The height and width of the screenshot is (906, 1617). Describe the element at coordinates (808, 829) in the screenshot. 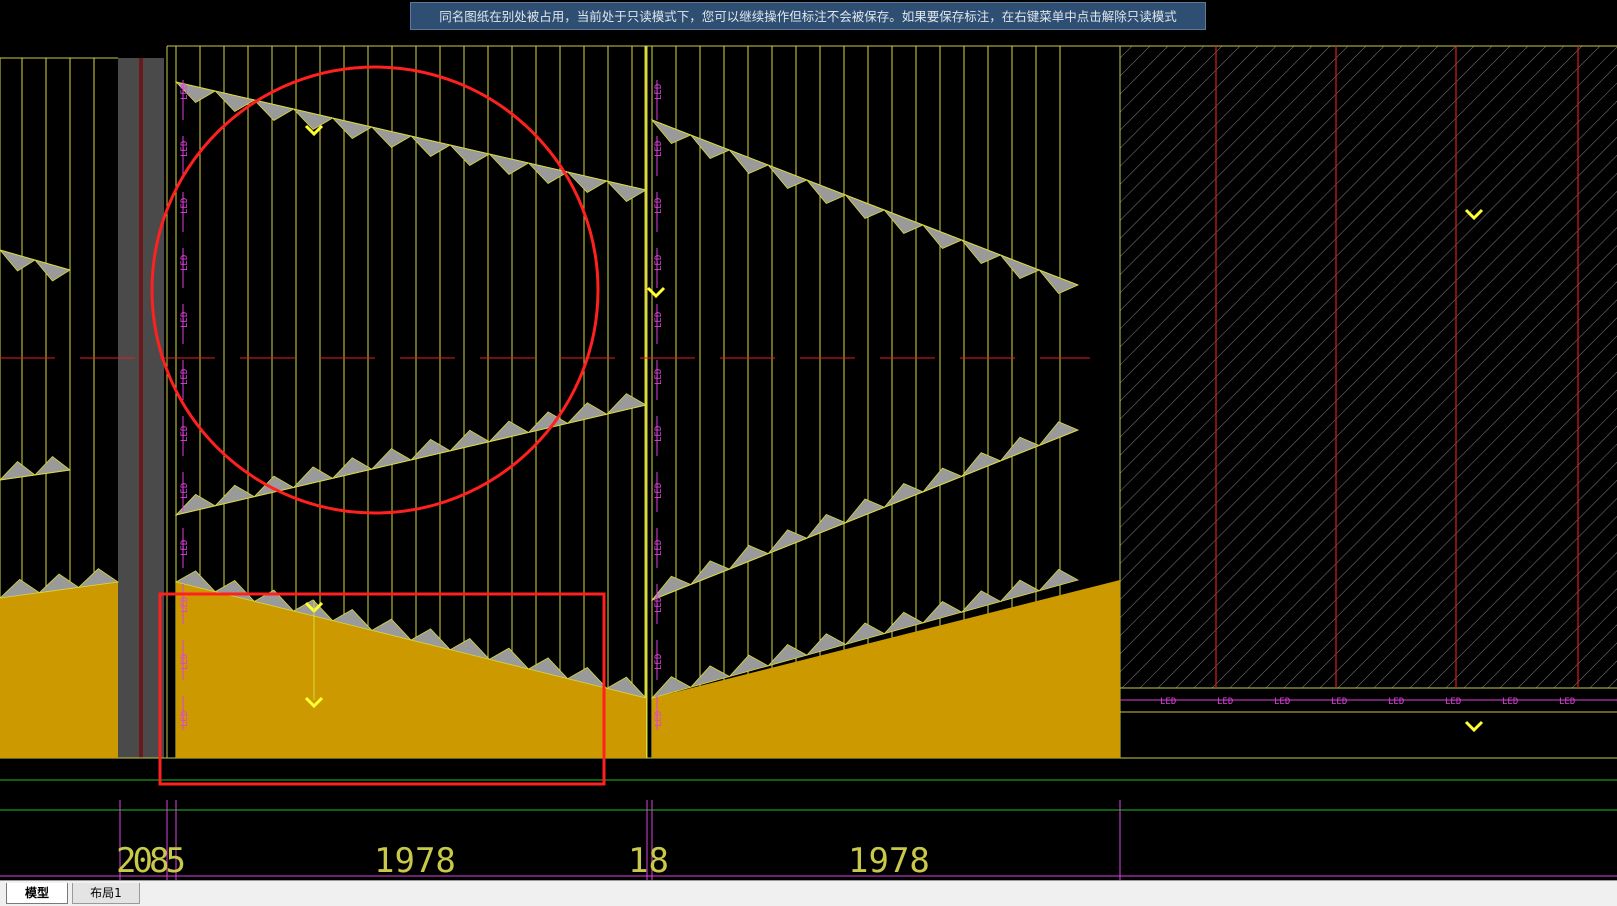

I see `dimension-lines` at that location.